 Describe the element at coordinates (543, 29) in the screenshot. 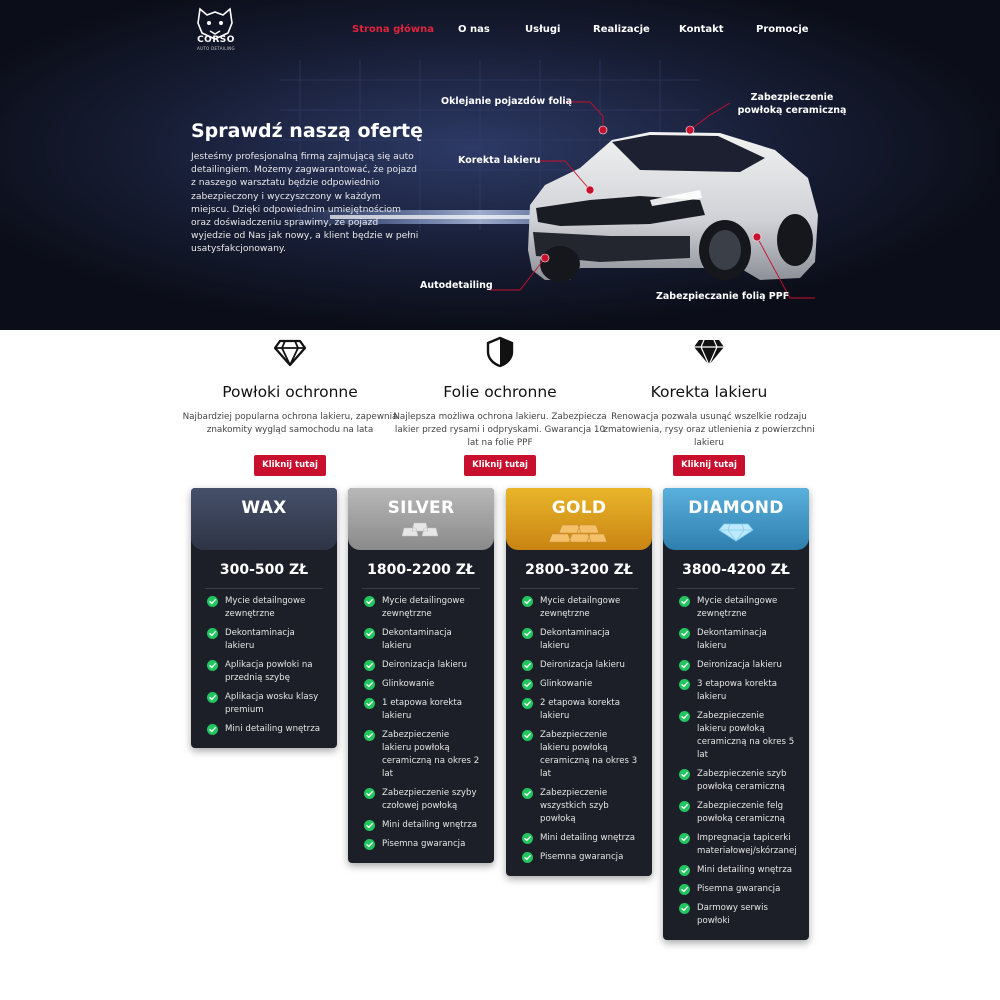

I see `nav-services: Usługi` at that location.